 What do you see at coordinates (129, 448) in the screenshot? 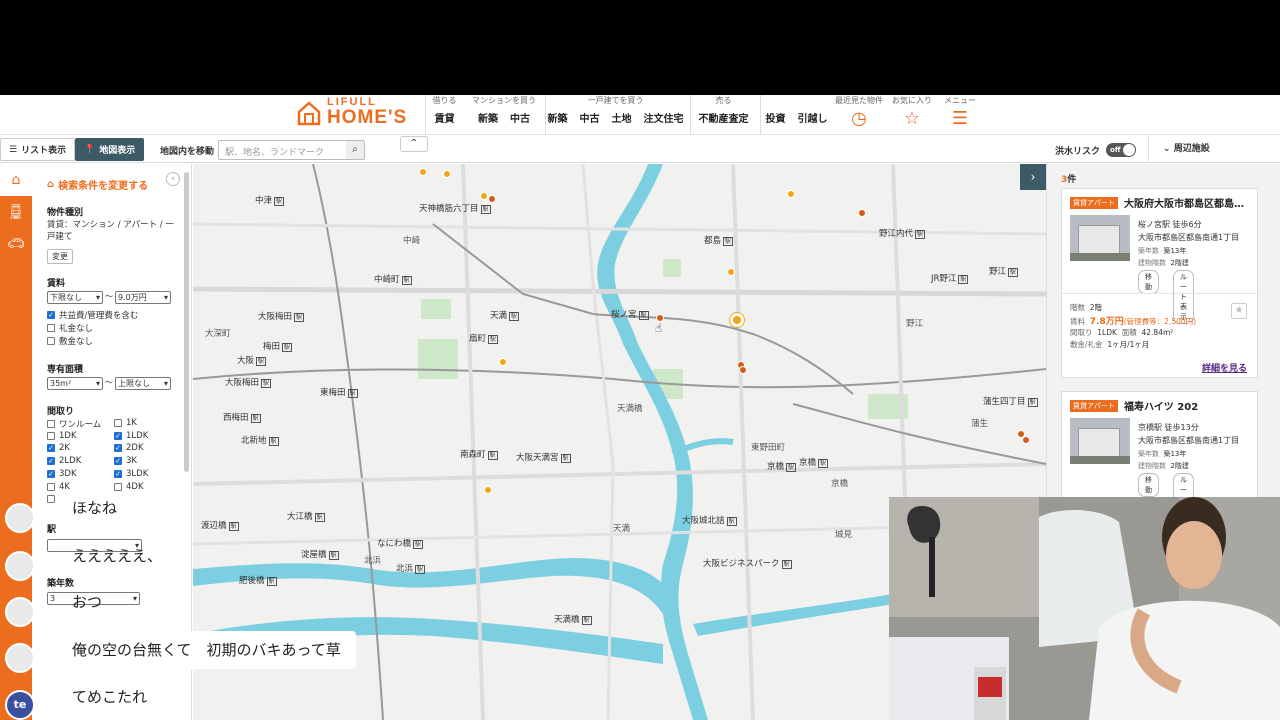
I see `layout-checkbox: ✓ 2DK` at bounding box center [129, 448].